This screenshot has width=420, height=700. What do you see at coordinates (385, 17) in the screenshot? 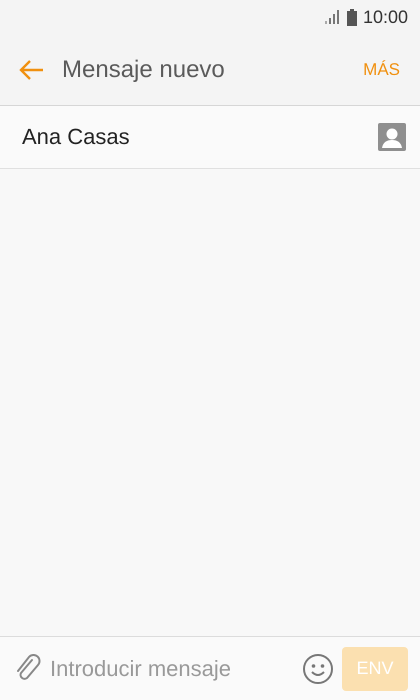
I see `status-time: 10:00` at bounding box center [385, 17].